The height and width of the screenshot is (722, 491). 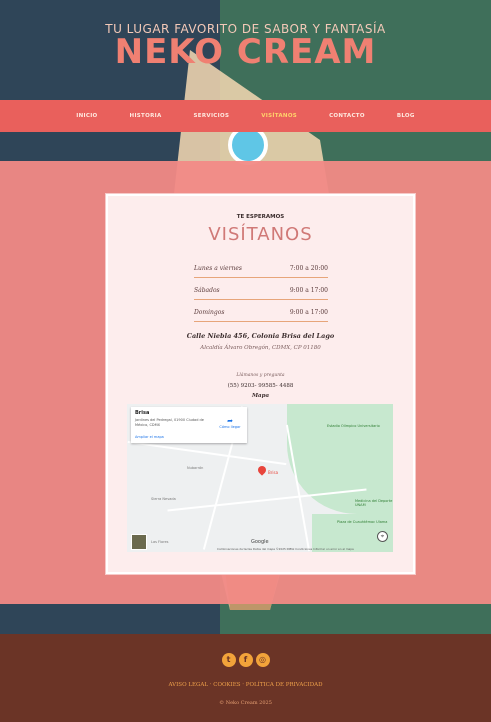 I want to click on bigger-map-link: Ampliar el mapa, so click(x=149, y=437).